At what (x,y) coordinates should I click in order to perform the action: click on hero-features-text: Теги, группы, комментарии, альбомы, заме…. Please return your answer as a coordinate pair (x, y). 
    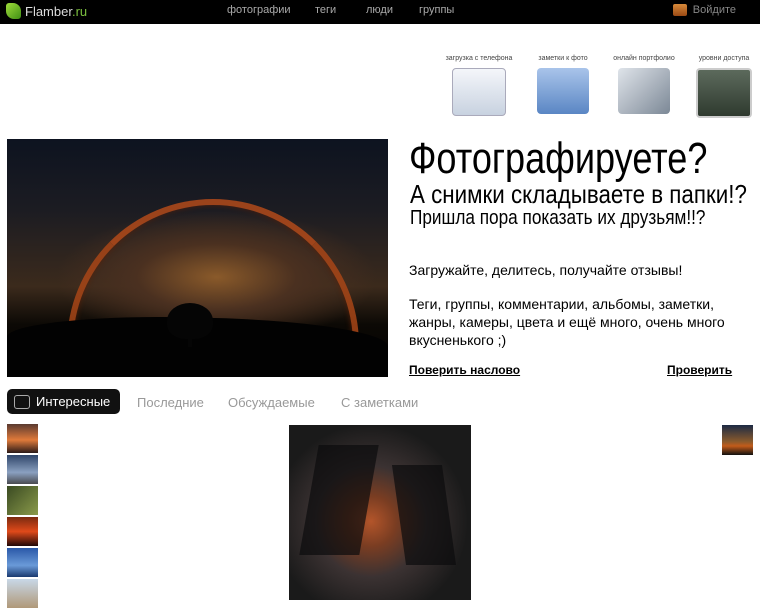
    Looking at the image, I should click on (567, 322).